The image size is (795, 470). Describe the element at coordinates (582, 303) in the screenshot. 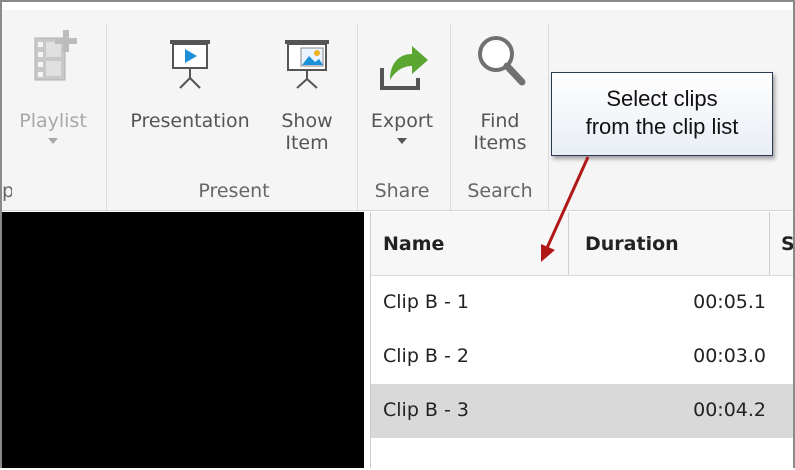

I see `table-row: Clip B - 1 00:05.1` at that location.